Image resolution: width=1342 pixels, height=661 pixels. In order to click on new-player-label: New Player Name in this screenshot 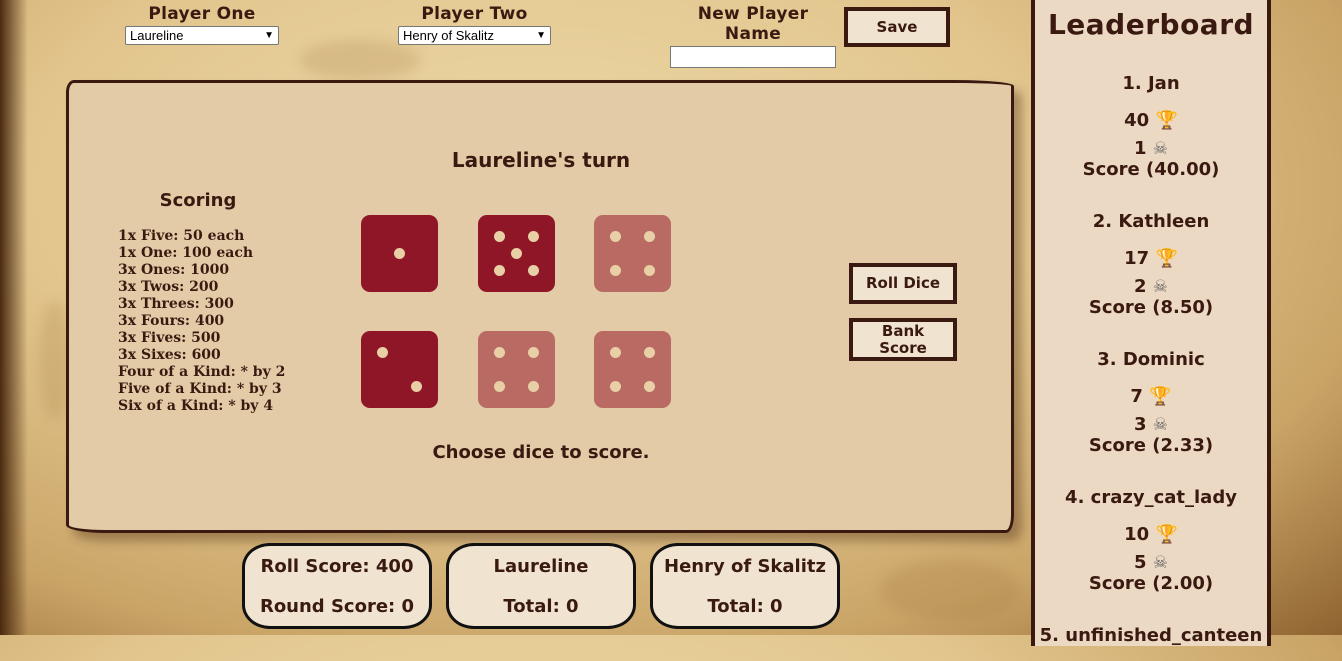, I will do `click(753, 24)`.